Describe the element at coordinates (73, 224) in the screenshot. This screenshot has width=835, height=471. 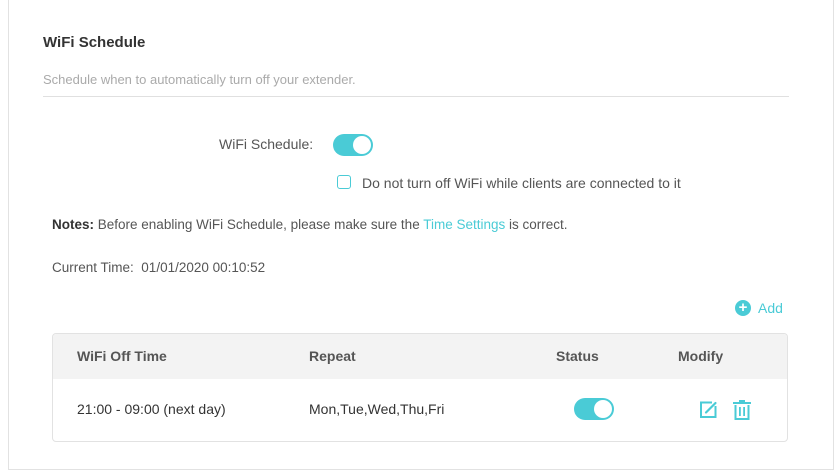
I see `notes-prefix: Notes:` at that location.